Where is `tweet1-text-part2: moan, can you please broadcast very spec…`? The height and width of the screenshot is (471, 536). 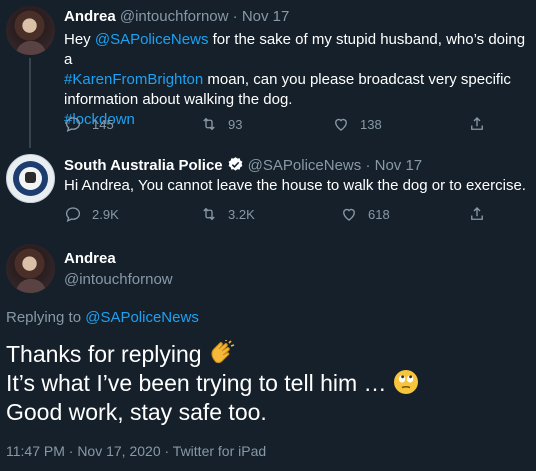 tweet1-text-part2: moan, can you please broadcast very spec… is located at coordinates (357, 79).